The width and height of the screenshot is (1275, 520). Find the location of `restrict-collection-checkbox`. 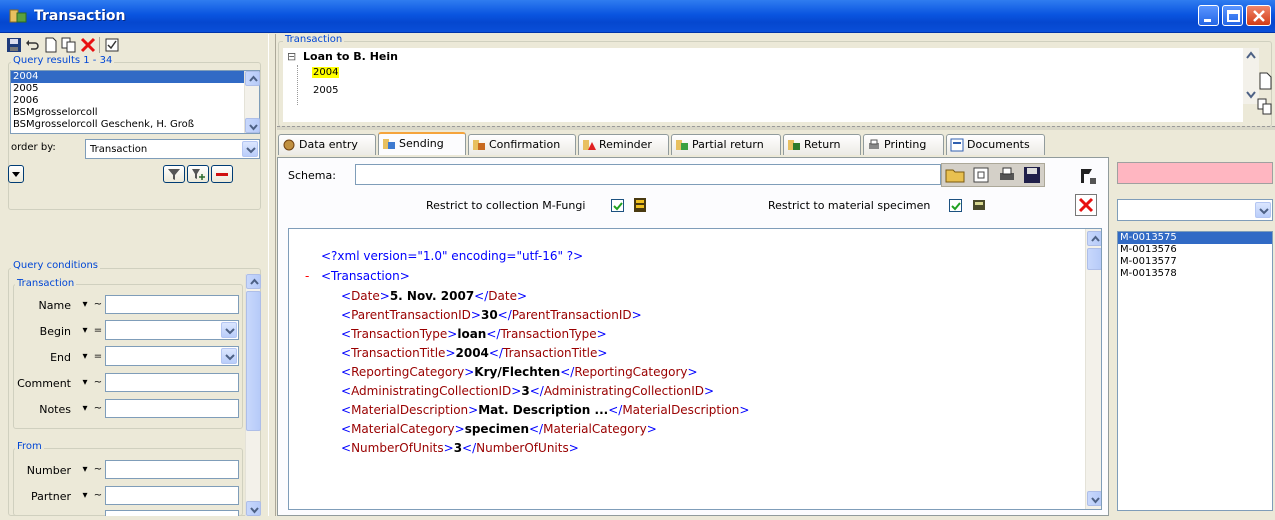

restrict-collection-checkbox is located at coordinates (617, 205).